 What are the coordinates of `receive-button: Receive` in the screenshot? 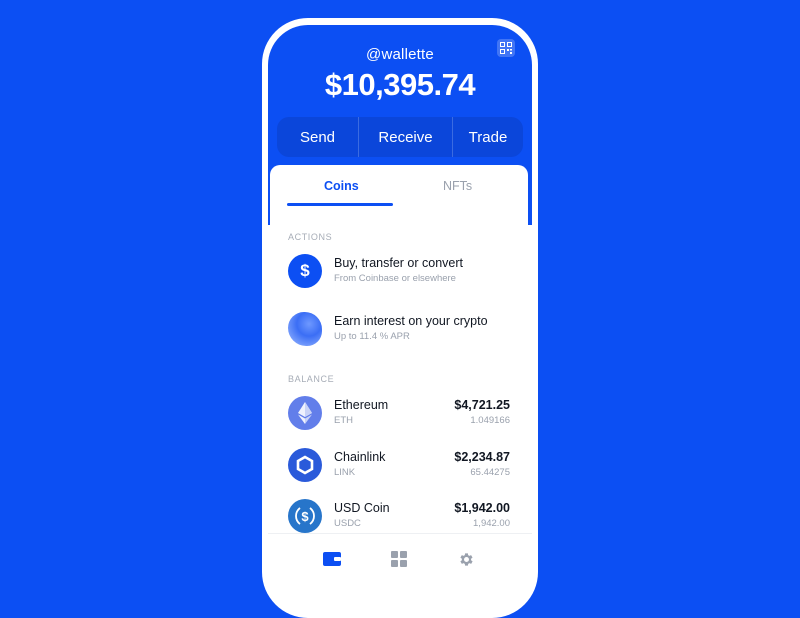 It's located at (405, 137).